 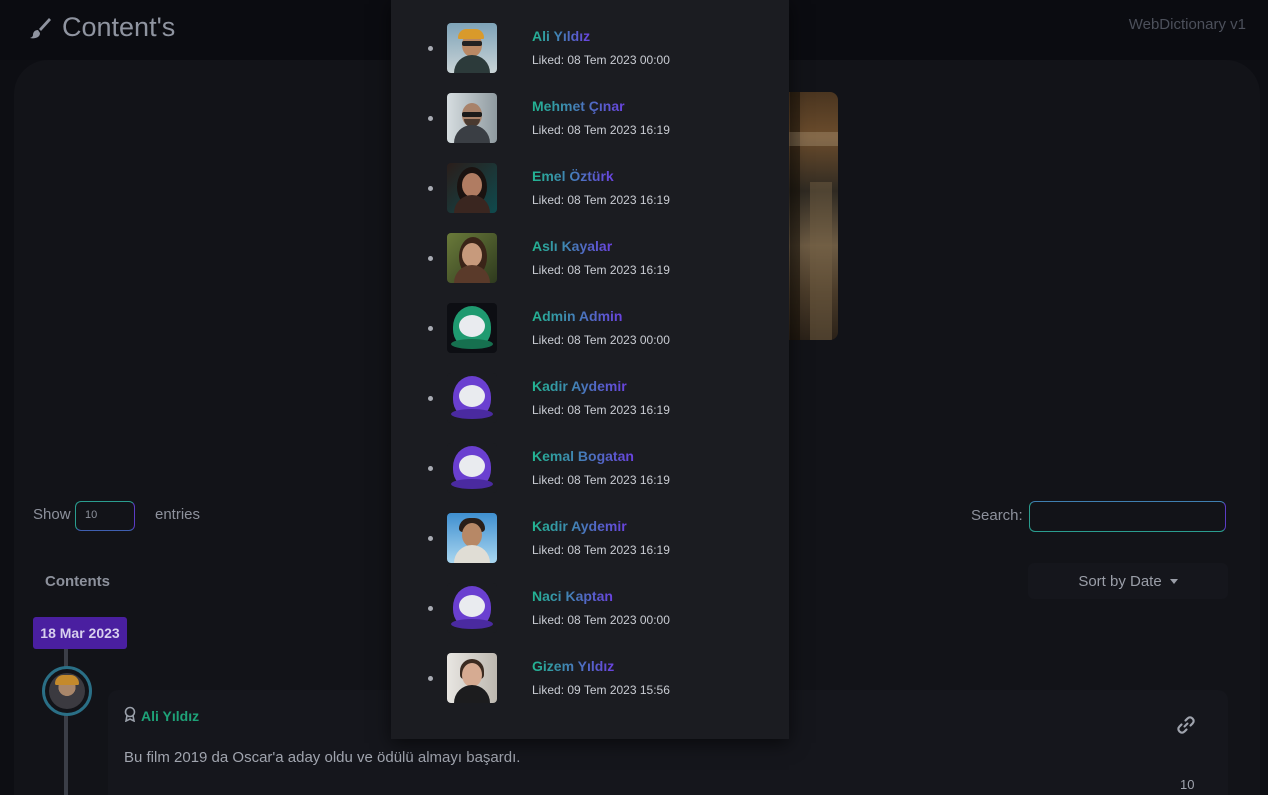 I want to click on entries-label: entries, so click(x=178, y=514).